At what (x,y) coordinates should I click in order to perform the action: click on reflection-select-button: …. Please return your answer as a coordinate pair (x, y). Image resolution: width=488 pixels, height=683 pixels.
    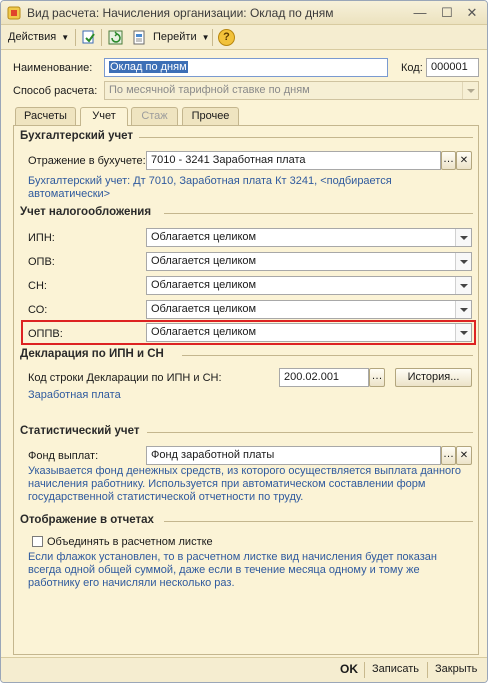
    Looking at the image, I should click on (448, 160).